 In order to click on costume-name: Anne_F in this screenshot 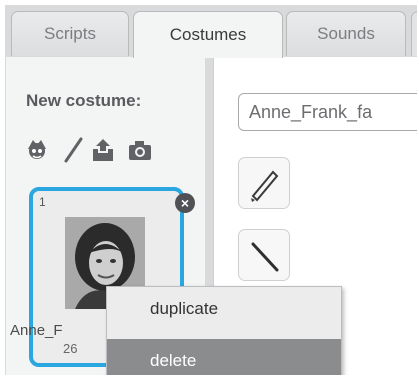, I will do `click(36, 330)`.